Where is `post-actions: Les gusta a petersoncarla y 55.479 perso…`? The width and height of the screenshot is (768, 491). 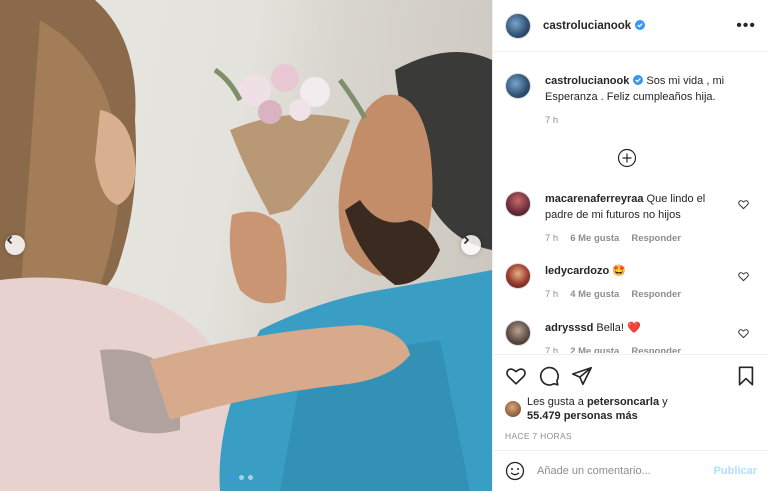 post-actions: Les gusta a petersoncarla y 55.479 perso… is located at coordinates (630, 404).